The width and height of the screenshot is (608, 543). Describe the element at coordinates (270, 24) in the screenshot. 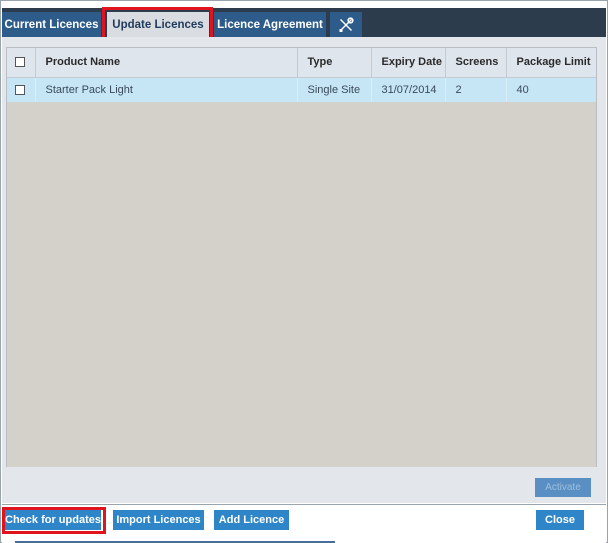

I see `tab-licence-agreement: Licence Agreement` at that location.